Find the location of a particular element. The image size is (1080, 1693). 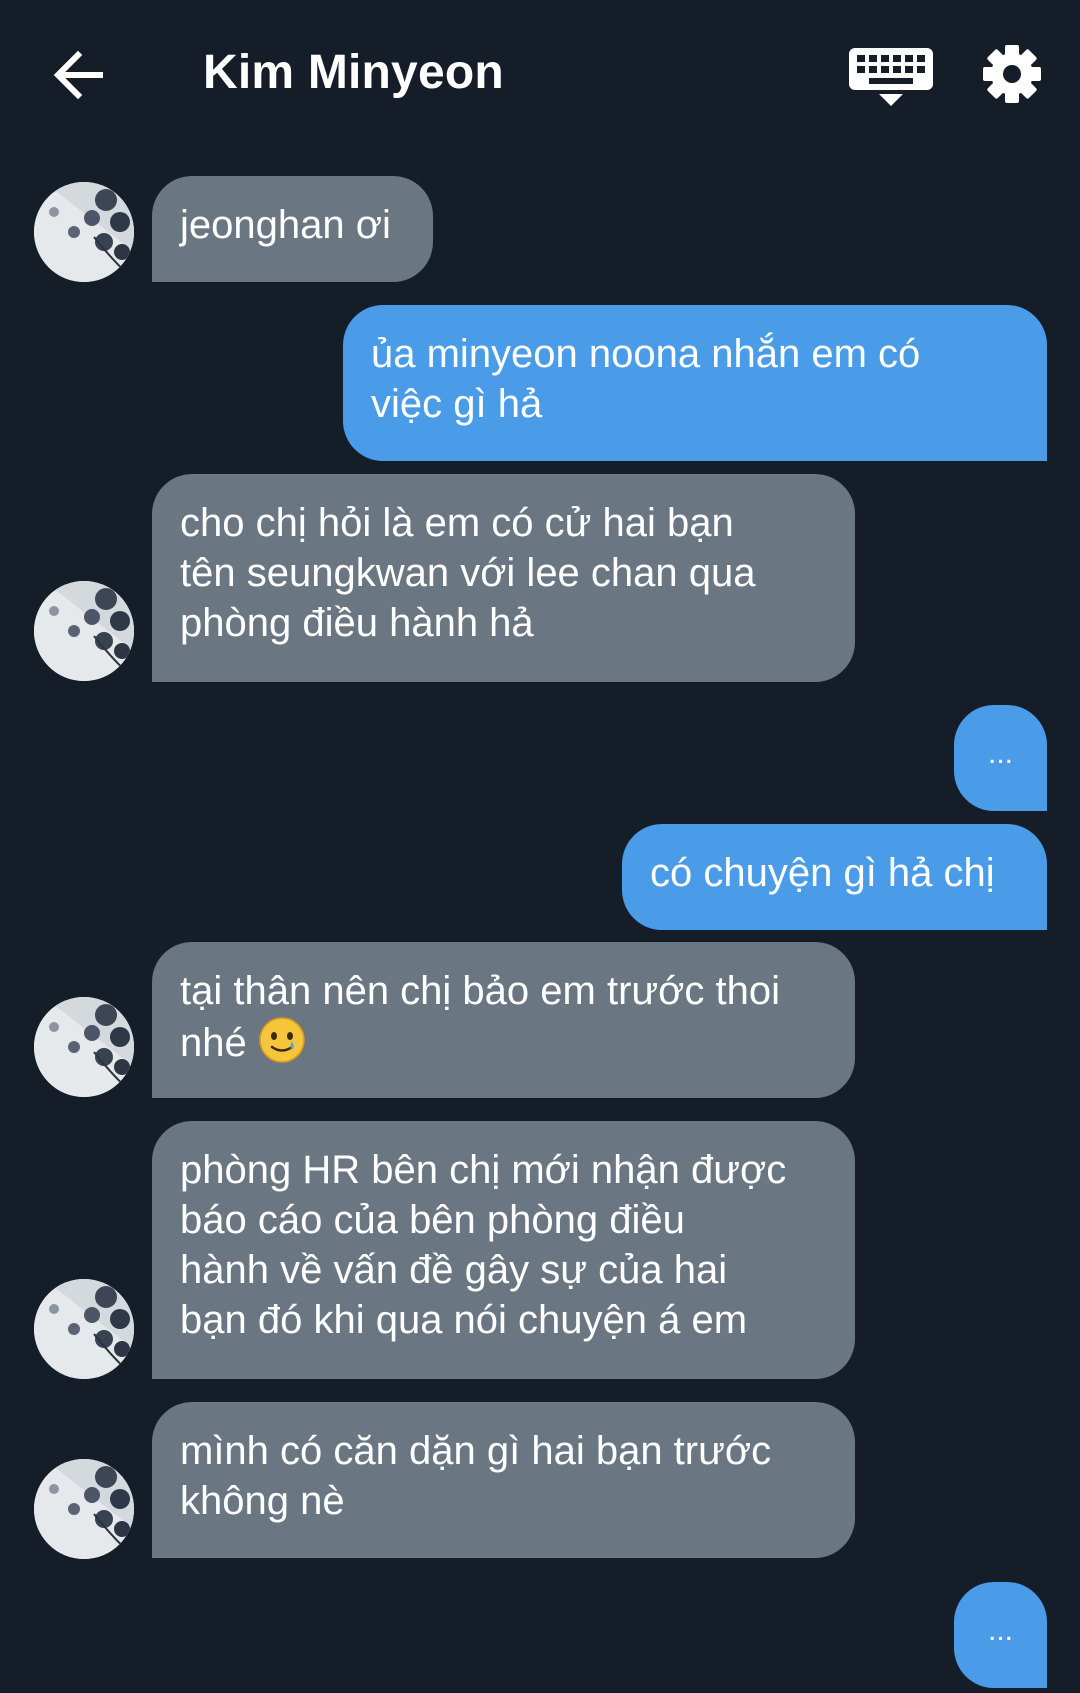

message-bubble: có chuyện gì hả chị is located at coordinates (834, 877).